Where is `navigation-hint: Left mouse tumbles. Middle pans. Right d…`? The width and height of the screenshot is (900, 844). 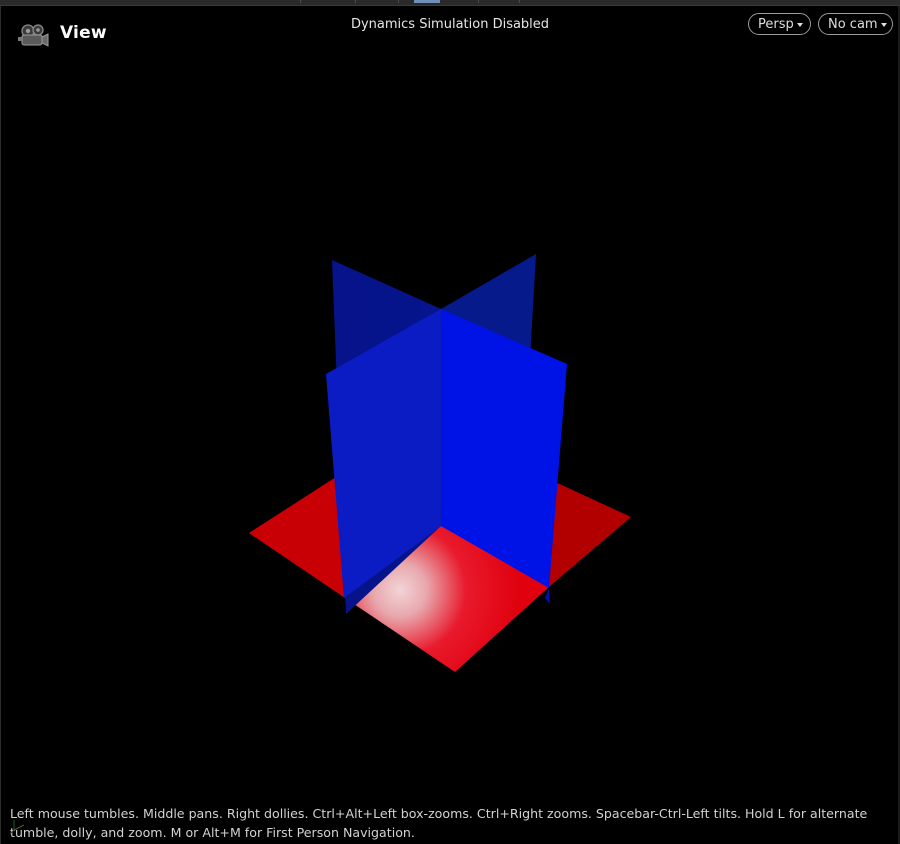
navigation-hint: Left mouse tumbles. Middle pans. Right d… is located at coordinates (439, 823).